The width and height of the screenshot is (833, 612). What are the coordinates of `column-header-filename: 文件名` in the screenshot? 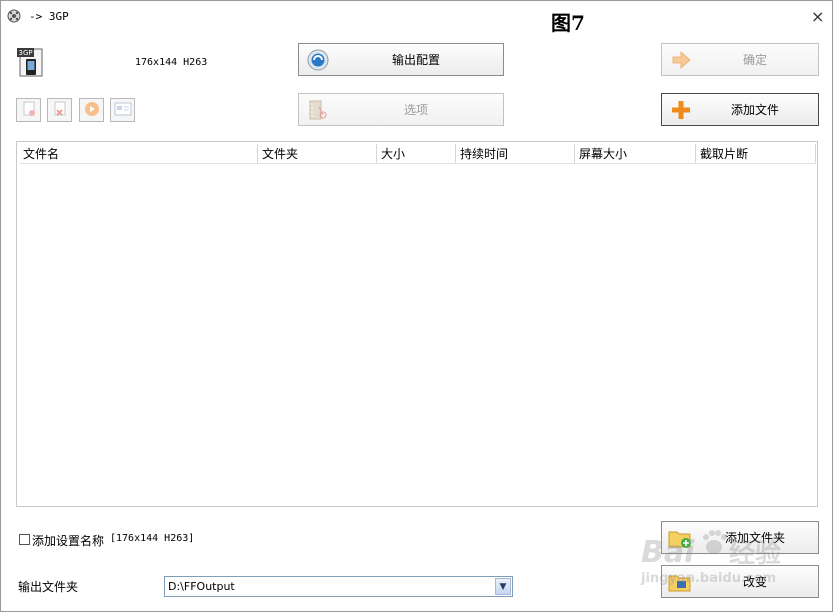 It's located at (138, 154).